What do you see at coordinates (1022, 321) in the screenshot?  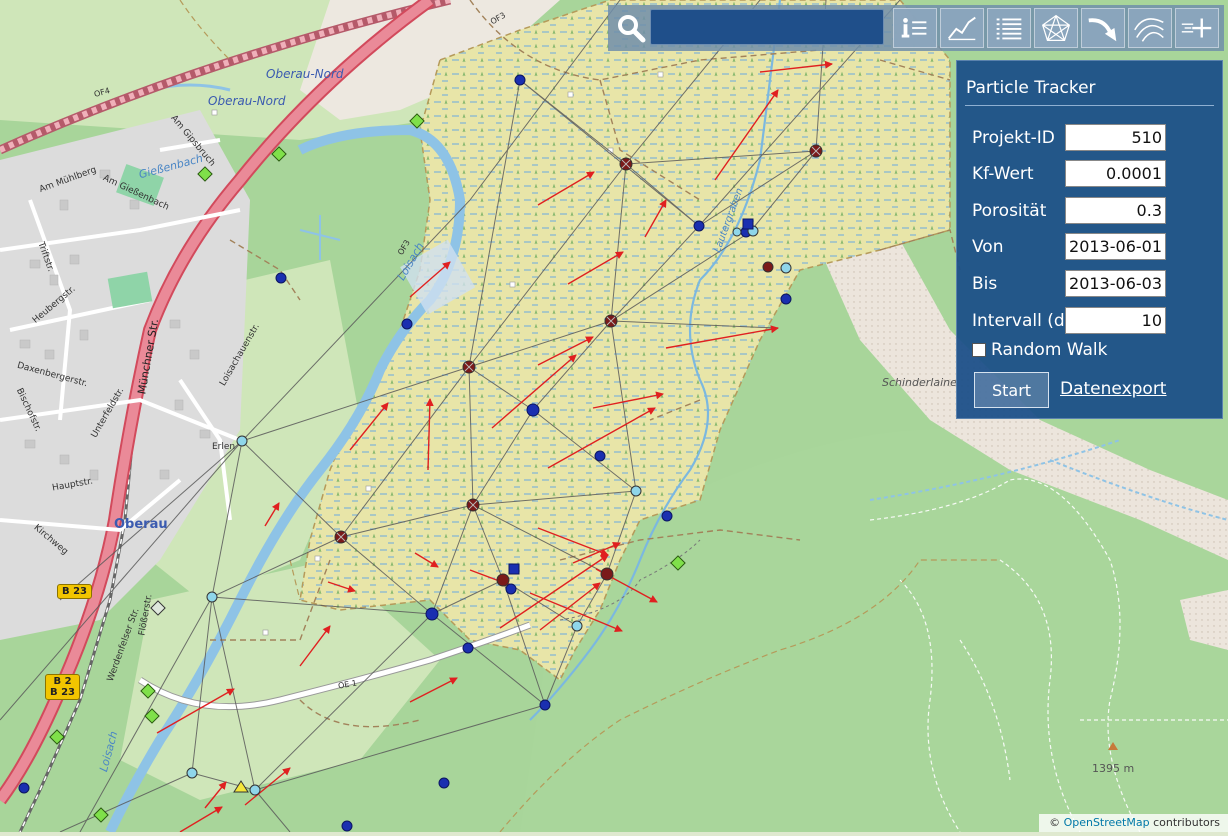 I see `intervall-label: Intervall (d)` at bounding box center [1022, 321].